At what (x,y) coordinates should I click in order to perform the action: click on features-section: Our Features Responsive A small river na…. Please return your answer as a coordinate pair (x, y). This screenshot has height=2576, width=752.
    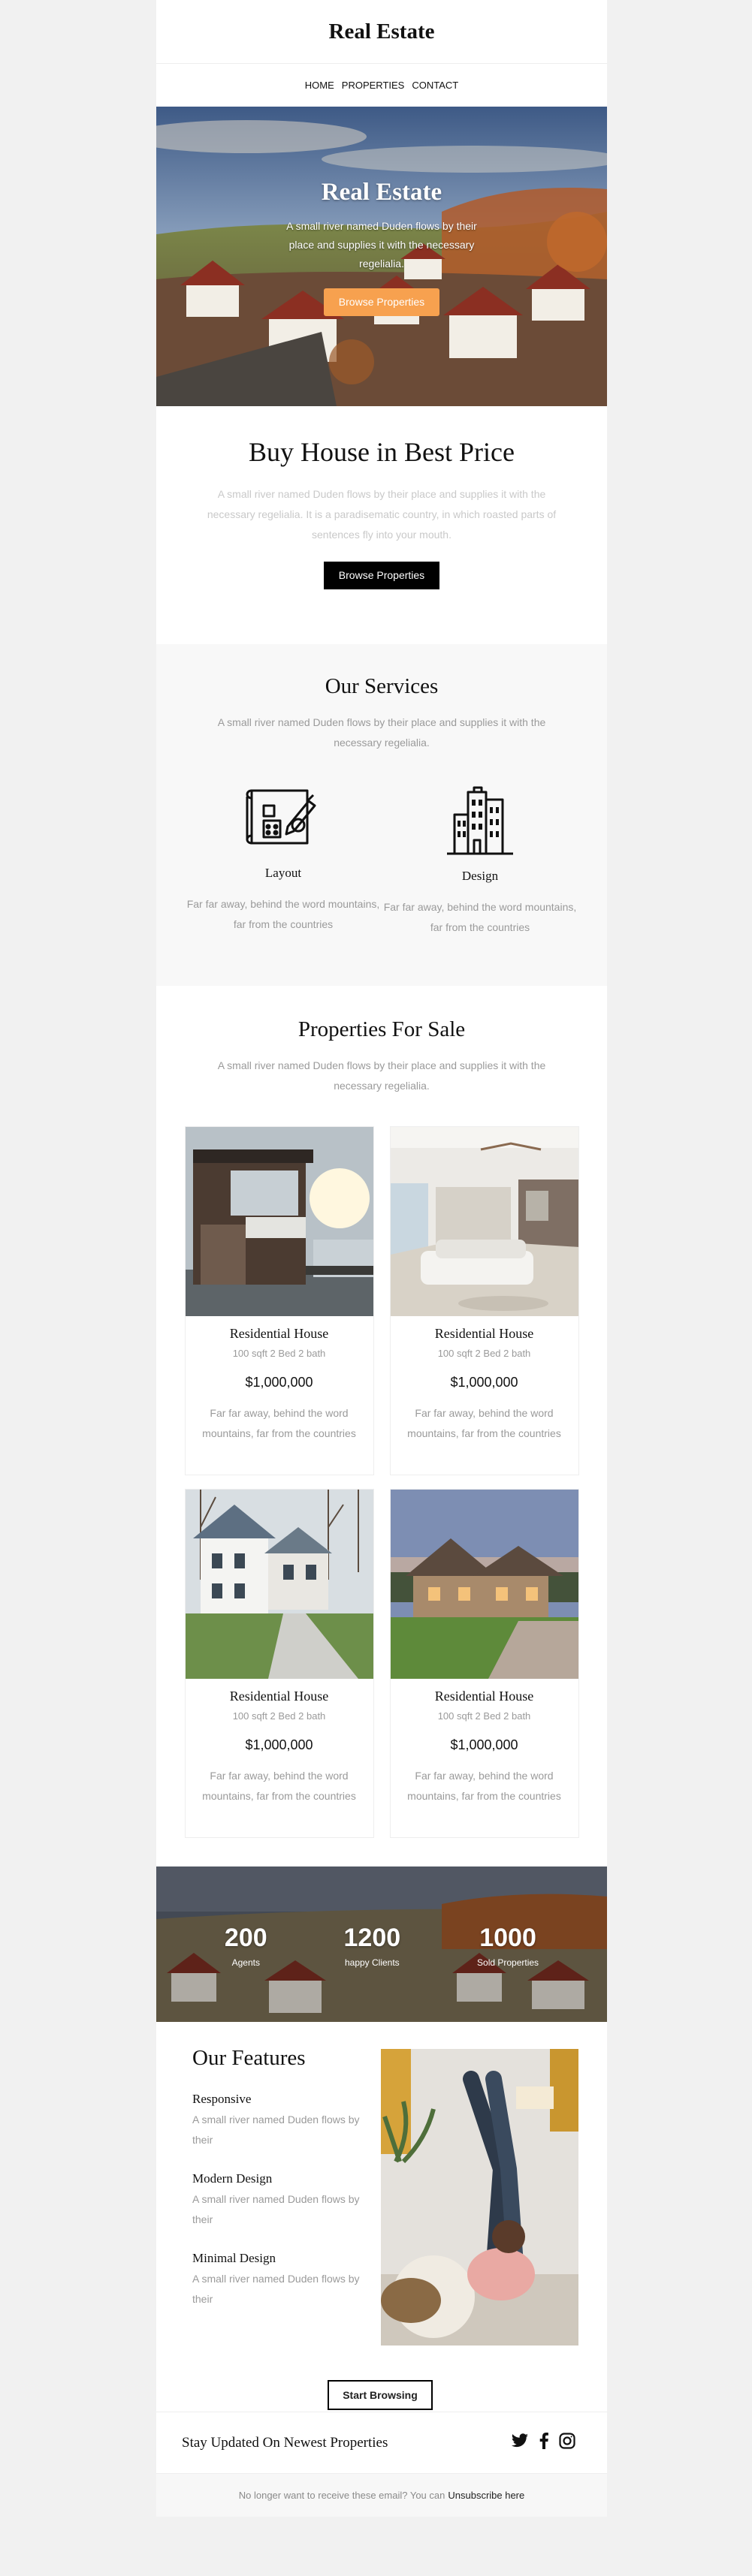
    Looking at the image, I should click on (381, 2217).